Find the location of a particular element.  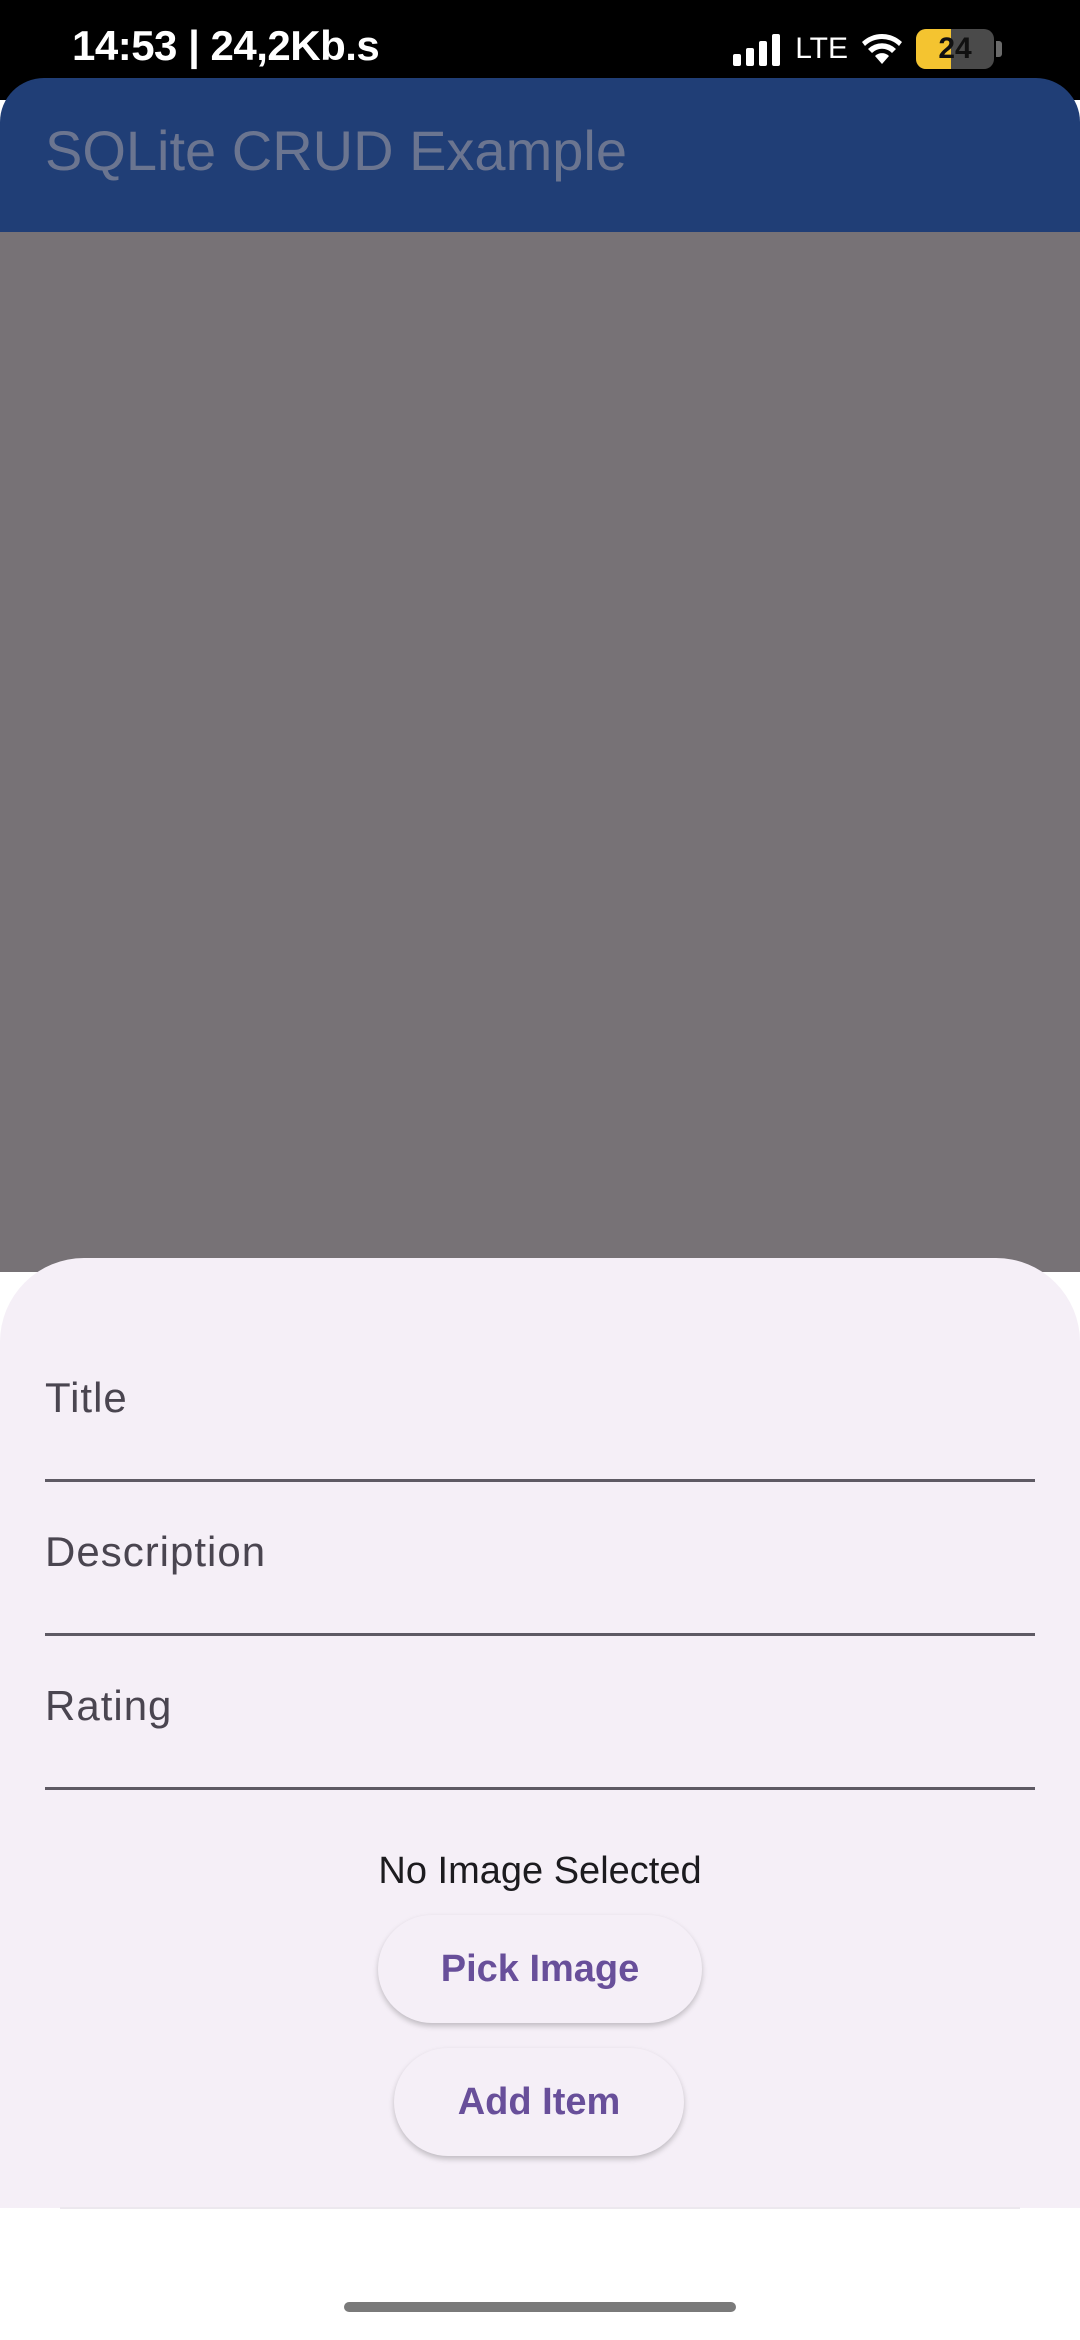

home-indicator is located at coordinates (540, 2307).